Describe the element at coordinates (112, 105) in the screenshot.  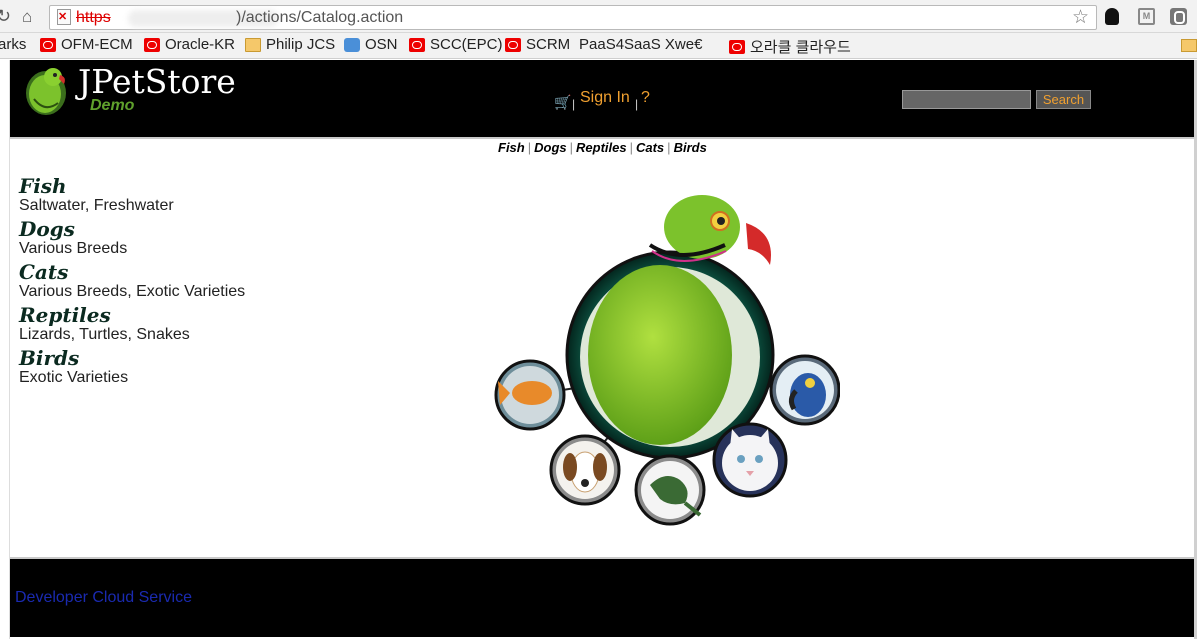
I see `site-logo-subtitle: Demo` at that location.